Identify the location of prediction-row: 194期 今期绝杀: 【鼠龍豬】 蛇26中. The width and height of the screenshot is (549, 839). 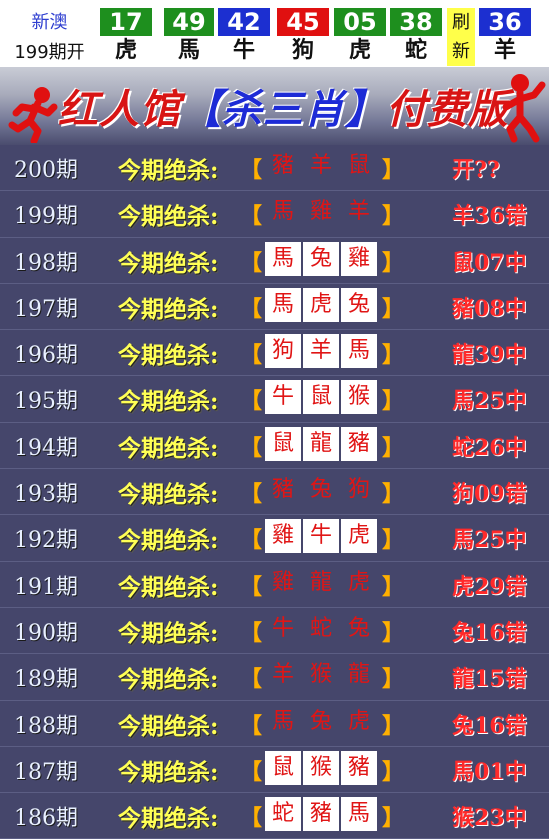
(274, 446).